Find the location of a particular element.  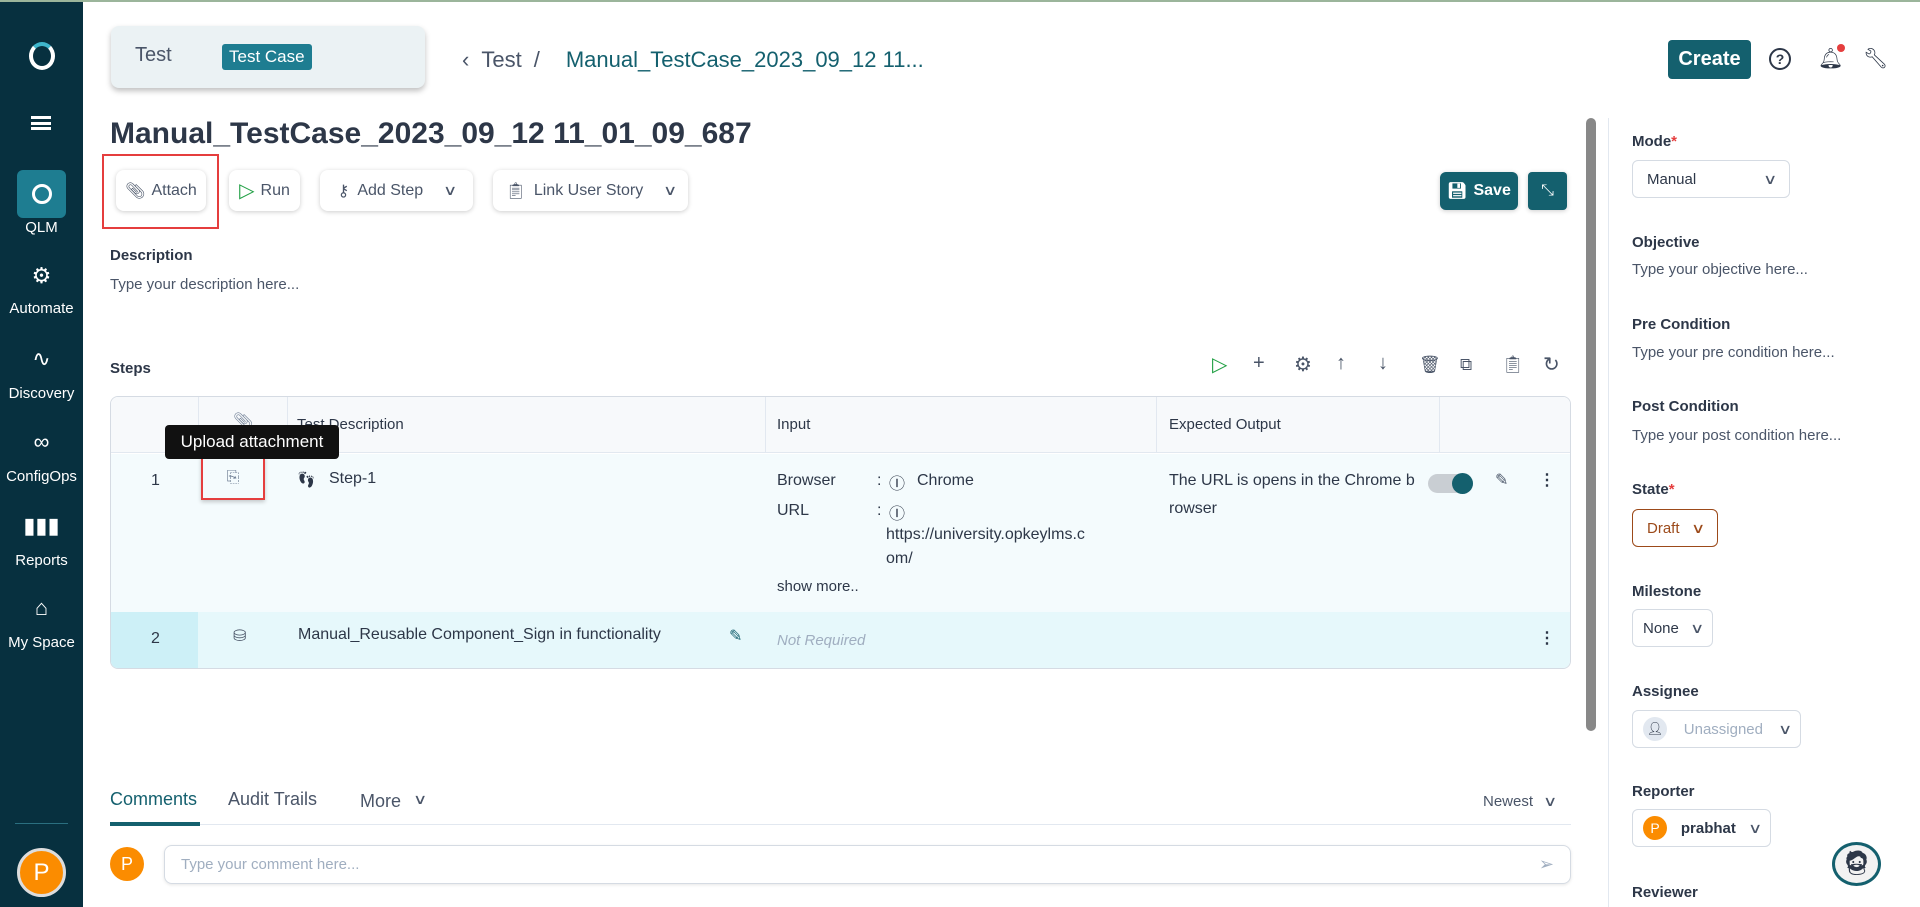

edit-component-icon: ✎ is located at coordinates (735, 636).